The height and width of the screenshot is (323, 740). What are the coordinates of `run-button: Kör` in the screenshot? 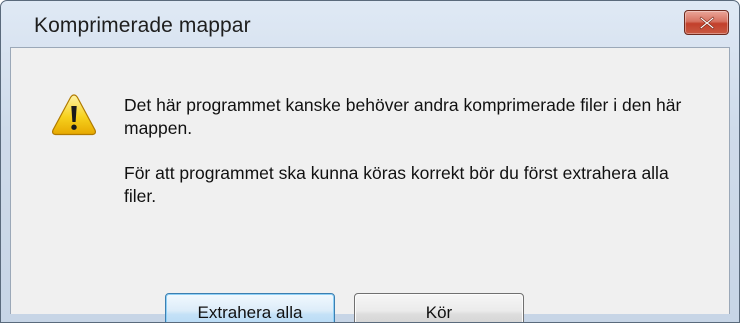 It's located at (439, 307).